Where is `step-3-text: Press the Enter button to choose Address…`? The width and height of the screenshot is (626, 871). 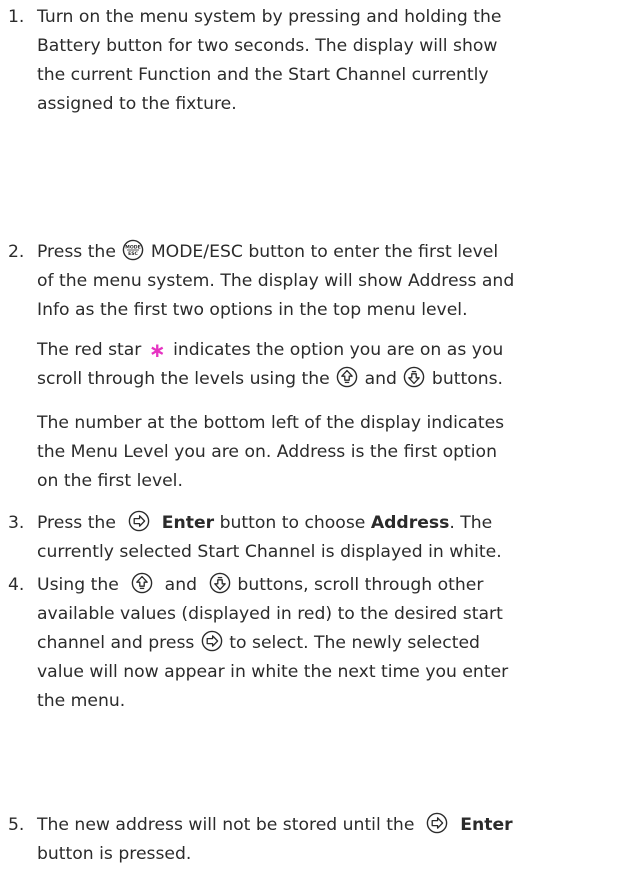 step-3-text: Press the Enter button to choose Address… is located at coordinates (331, 538).